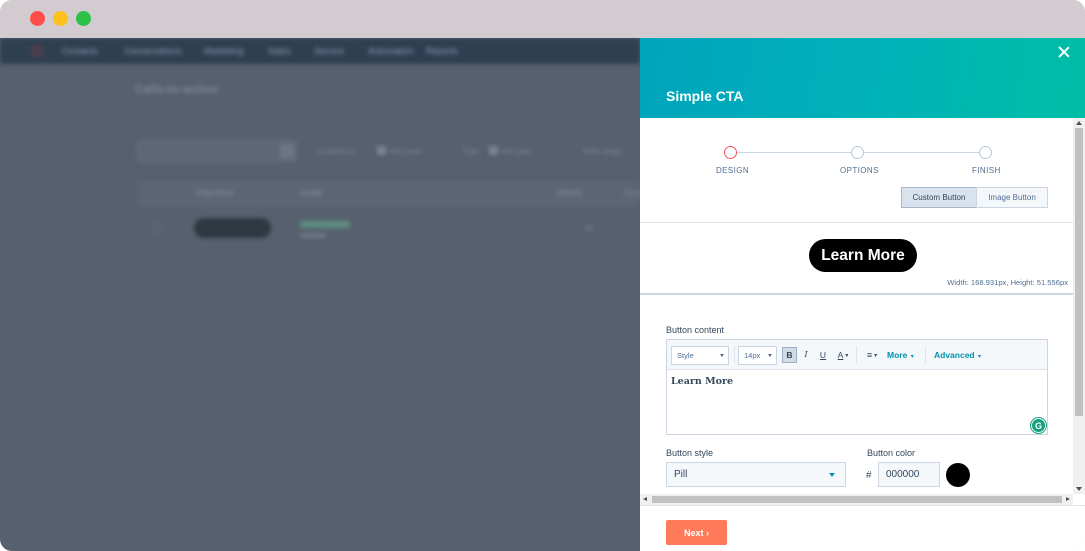 The width and height of the screenshot is (1085, 551). I want to click on step-design-circle, so click(730, 152).